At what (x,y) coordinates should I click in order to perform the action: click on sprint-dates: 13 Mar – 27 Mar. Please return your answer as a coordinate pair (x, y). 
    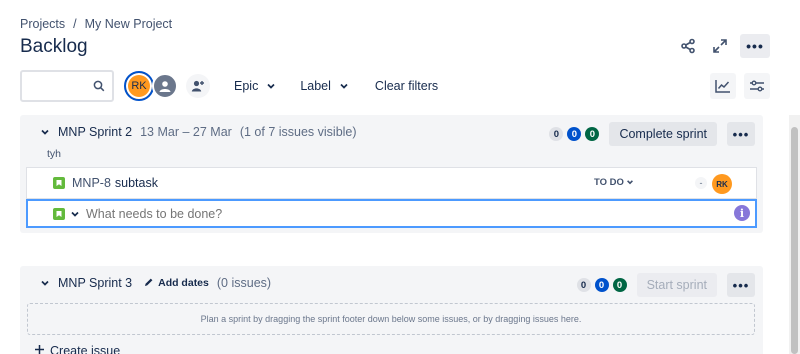
    Looking at the image, I should click on (186, 132).